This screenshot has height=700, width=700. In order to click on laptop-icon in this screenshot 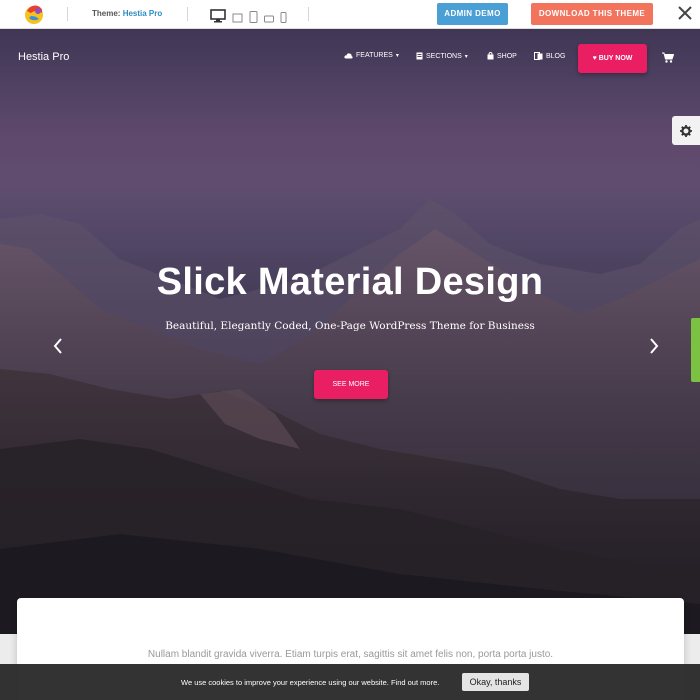, I will do `click(237, 18)`.